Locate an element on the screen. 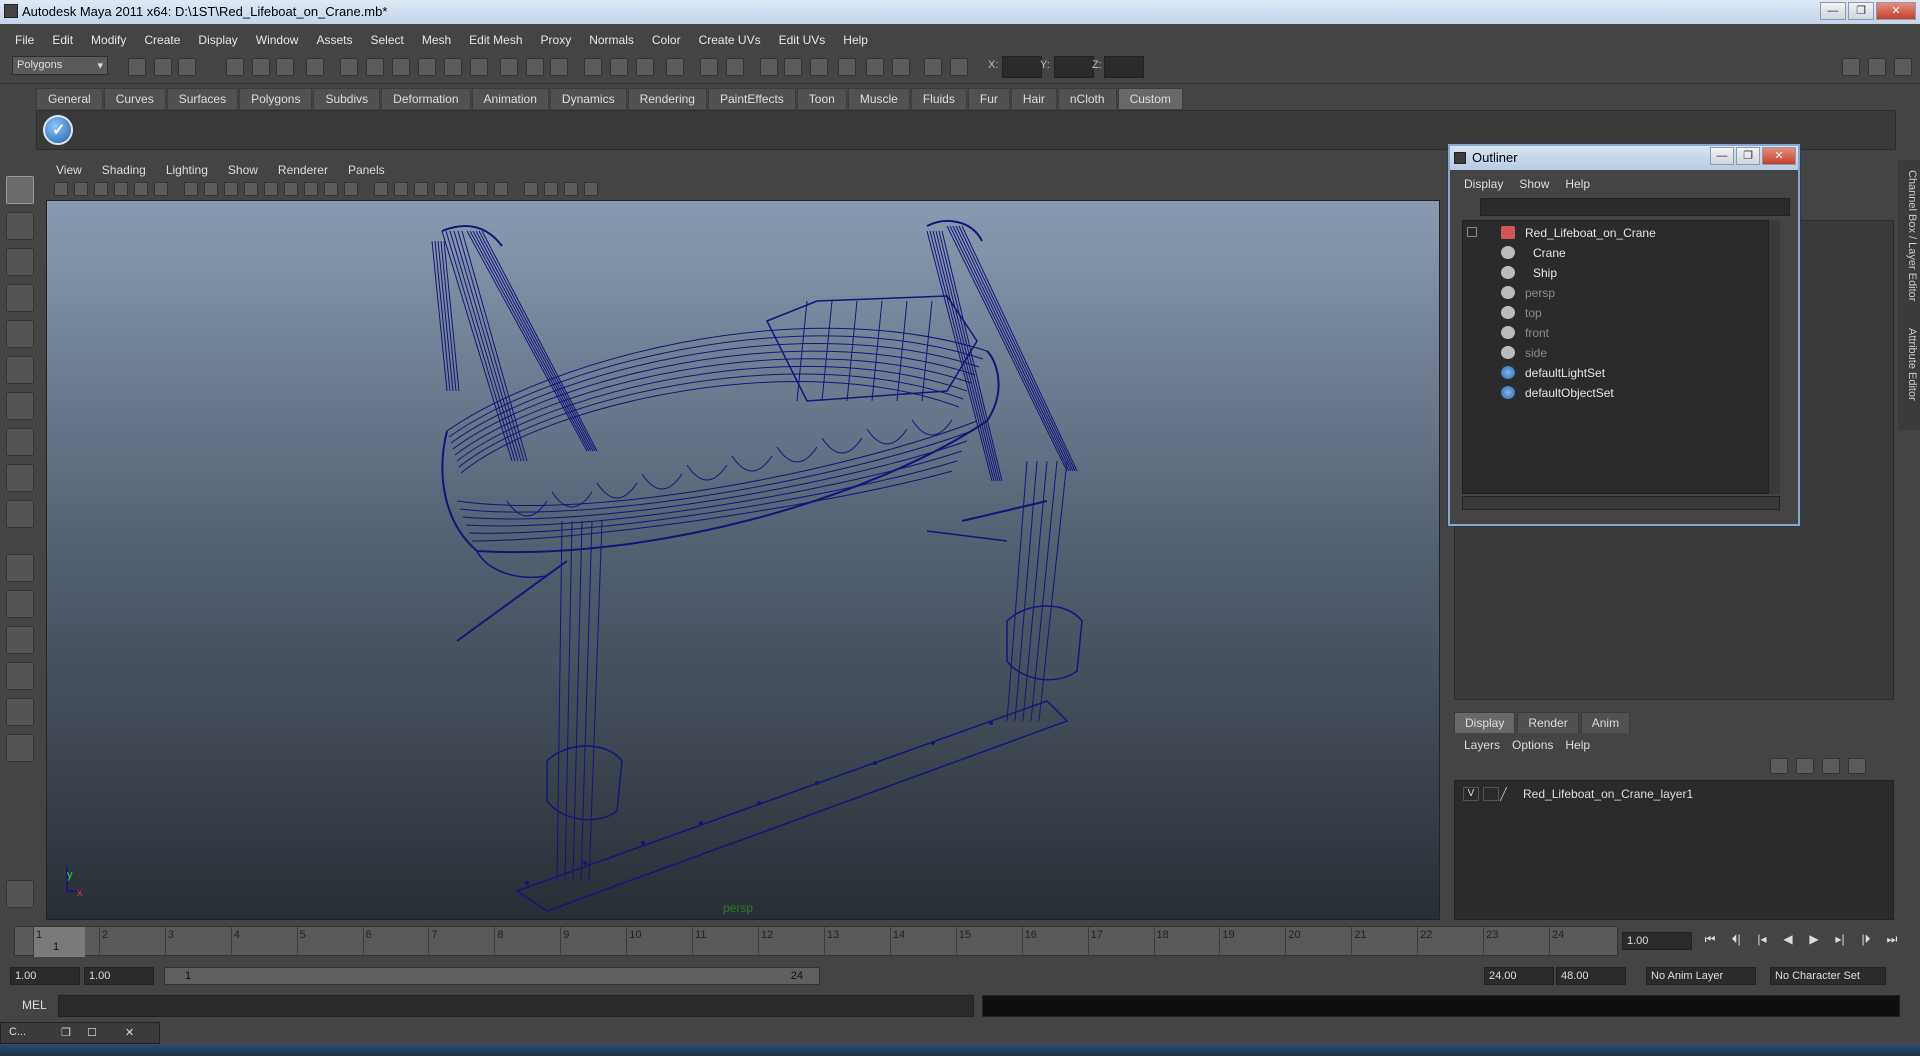 The image size is (1920, 1056). persp-hypershade-layout-icon is located at coordinates (20, 712).